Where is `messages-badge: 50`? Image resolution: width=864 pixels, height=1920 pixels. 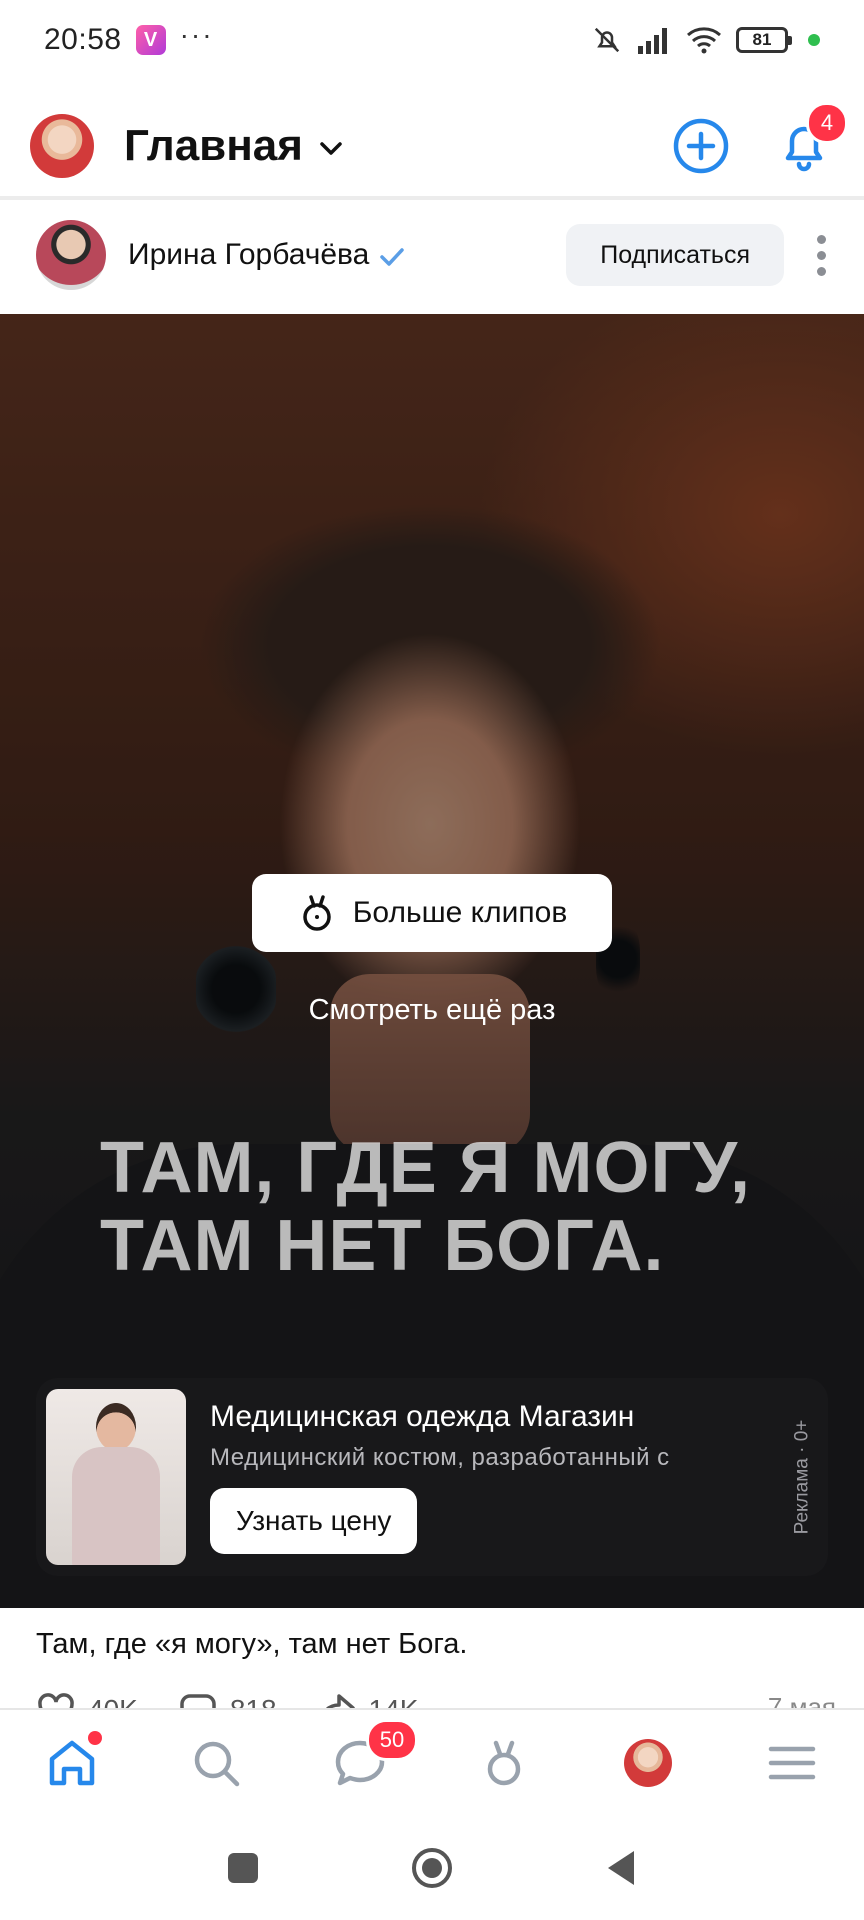
messages-badge: 50 is located at coordinates (392, 1740).